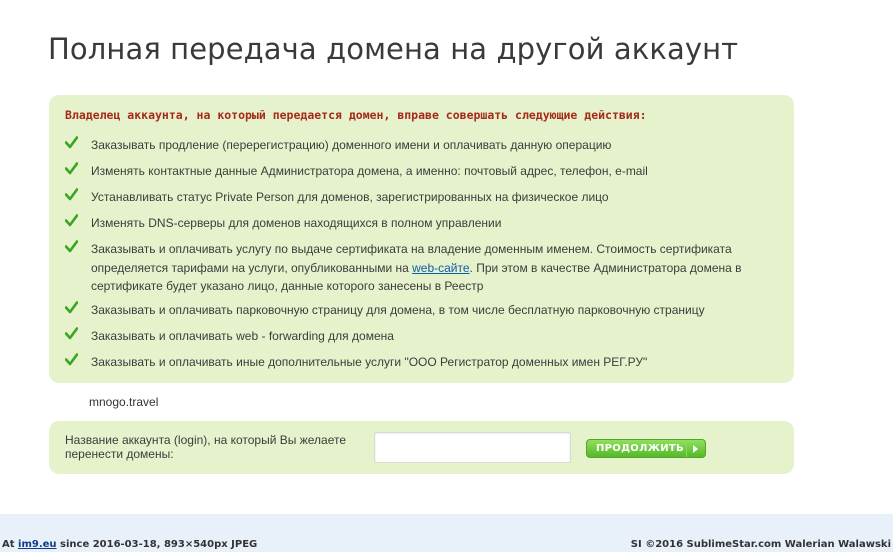 The image size is (893, 552). I want to click on login-input, so click(472, 447).